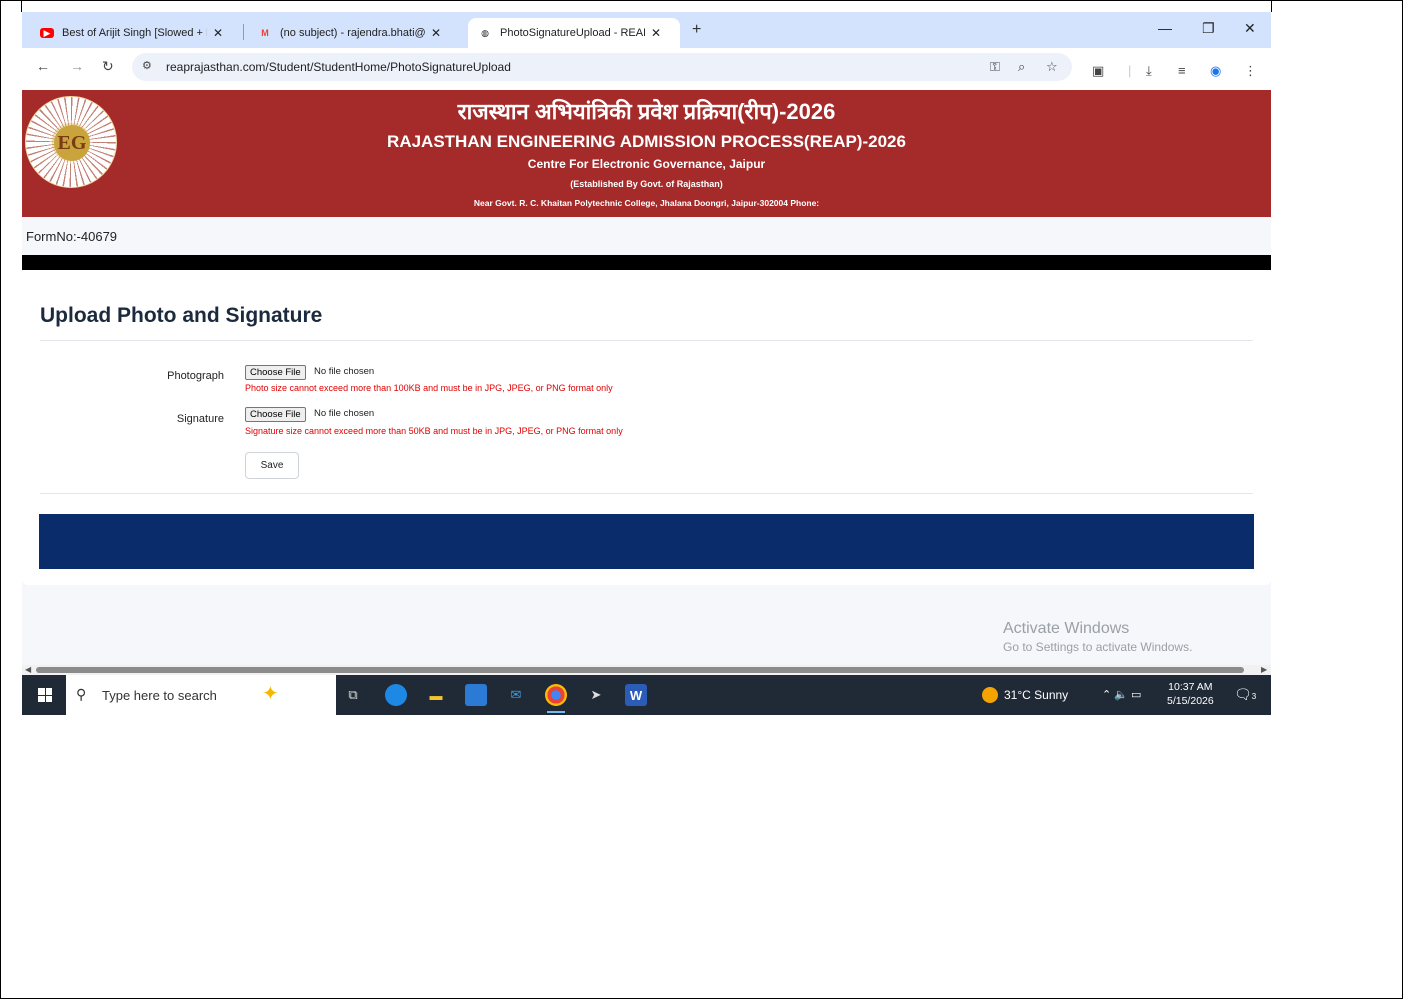  Describe the element at coordinates (1182, 70) in the screenshot. I see `media-icon: ≡` at that location.